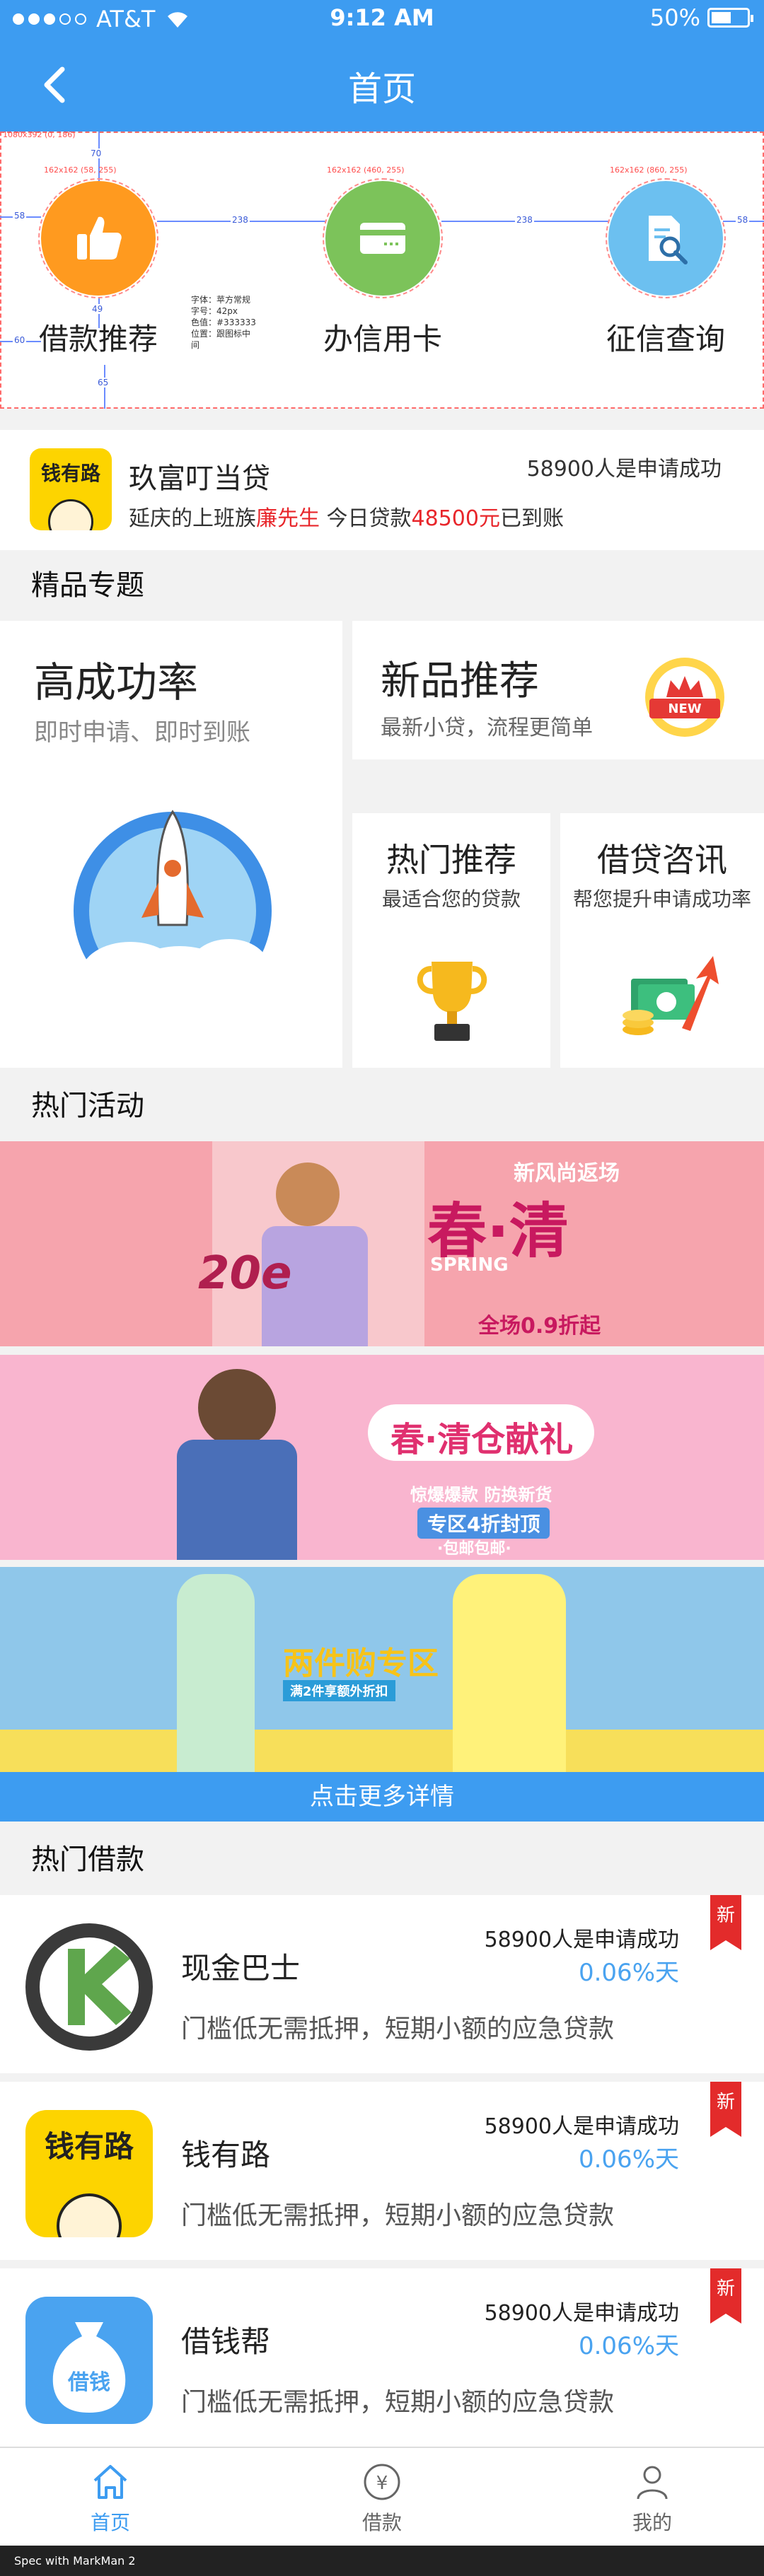 This screenshot has width=764, height=2576. What do you see at coordinates (382, 20) in the screenshot?
I see `status-bar: AT&T 9:12 AM 50%` at bounding box center [382, 20].